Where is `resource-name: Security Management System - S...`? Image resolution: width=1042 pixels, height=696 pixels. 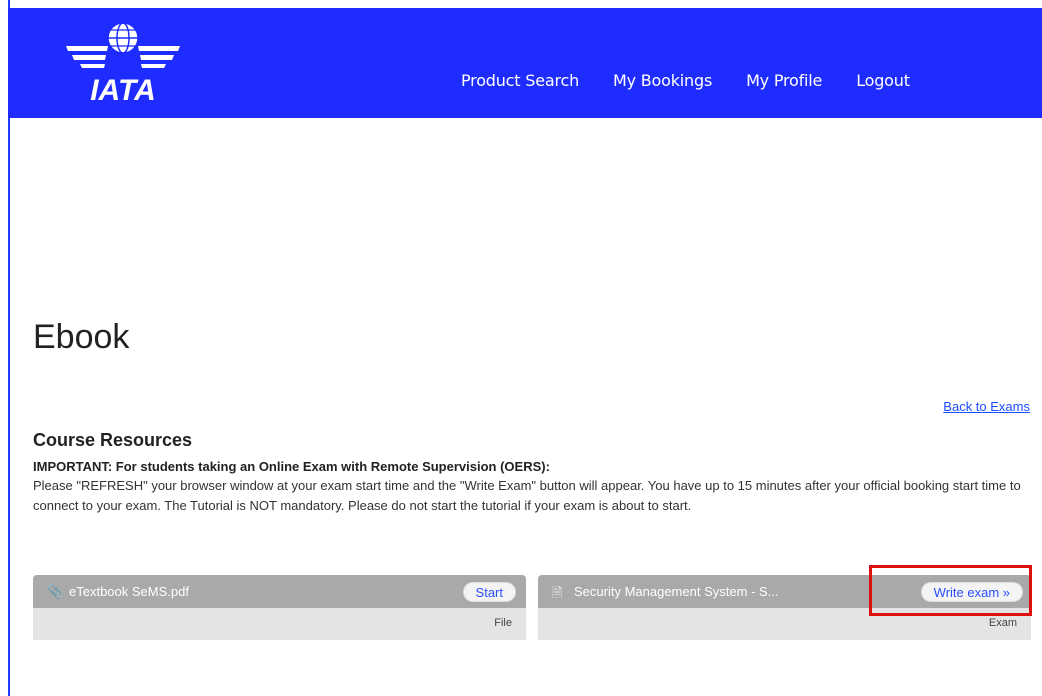 resource-name: Security Management System - S... is located at coordinates (676, 591).